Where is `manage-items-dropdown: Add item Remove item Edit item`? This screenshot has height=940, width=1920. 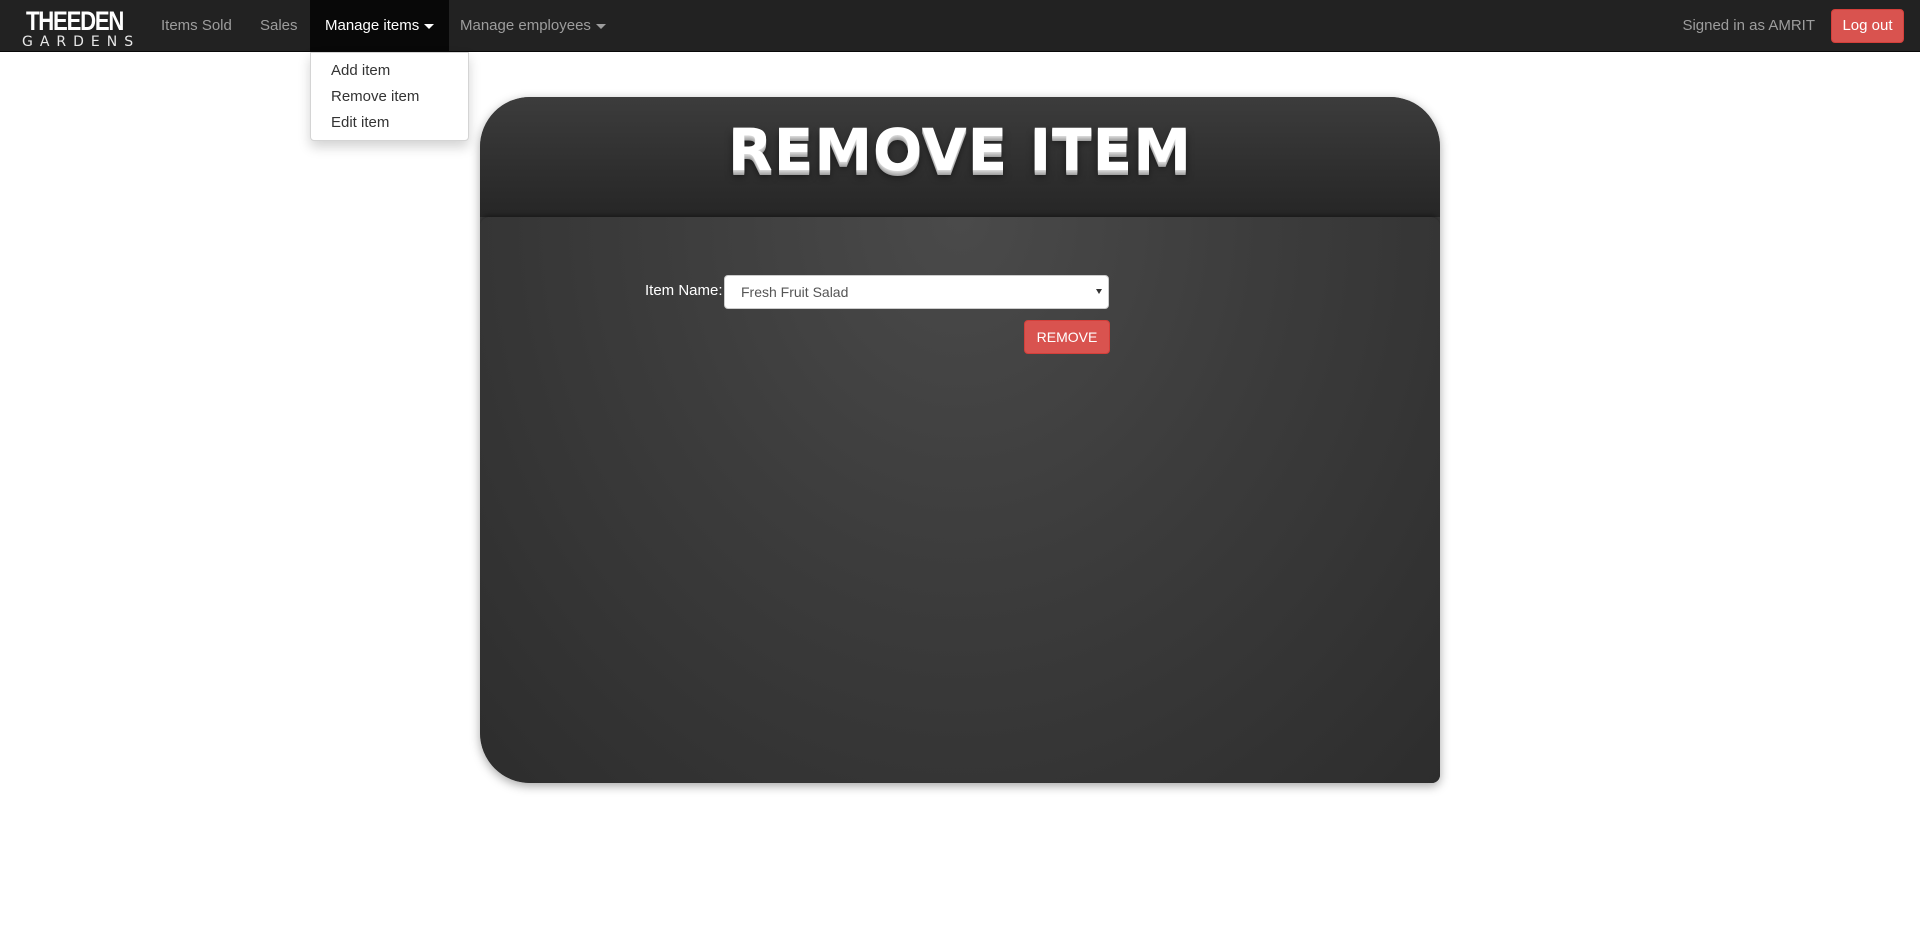
manage-items-dropdown: Add item Remove item Edit item is located at coordinates (389, 96).